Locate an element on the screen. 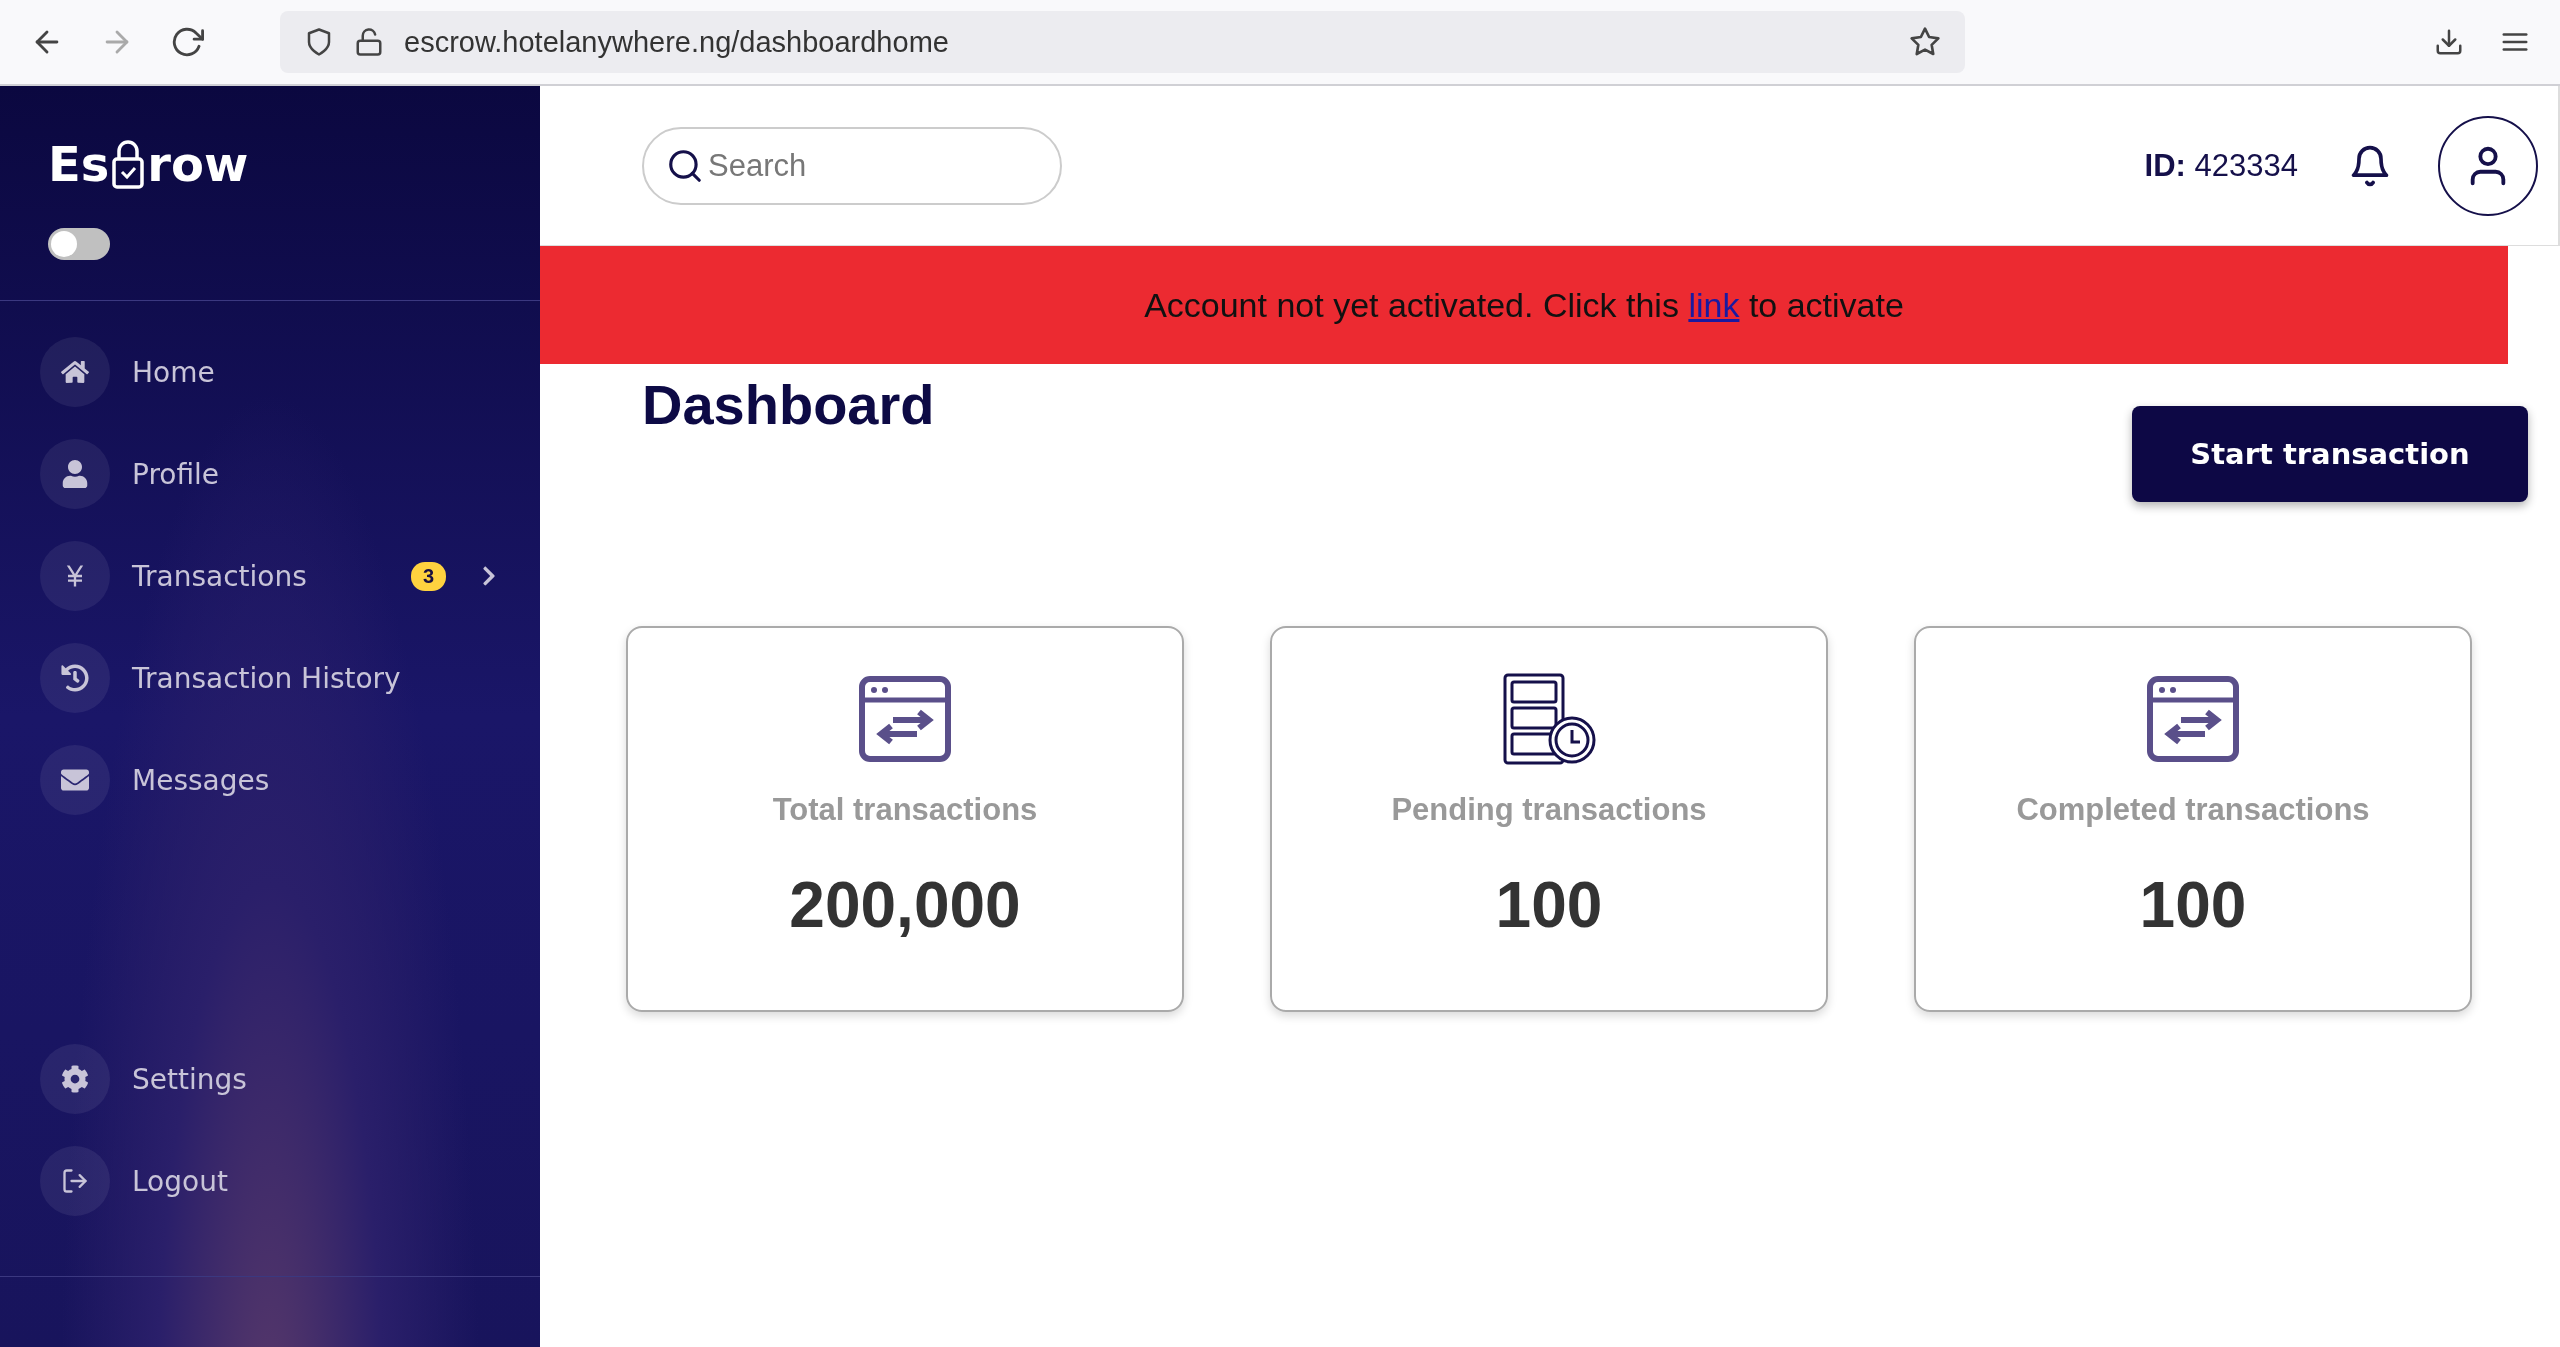  sidebar-item: Messages is located at coordinates (290, 780).